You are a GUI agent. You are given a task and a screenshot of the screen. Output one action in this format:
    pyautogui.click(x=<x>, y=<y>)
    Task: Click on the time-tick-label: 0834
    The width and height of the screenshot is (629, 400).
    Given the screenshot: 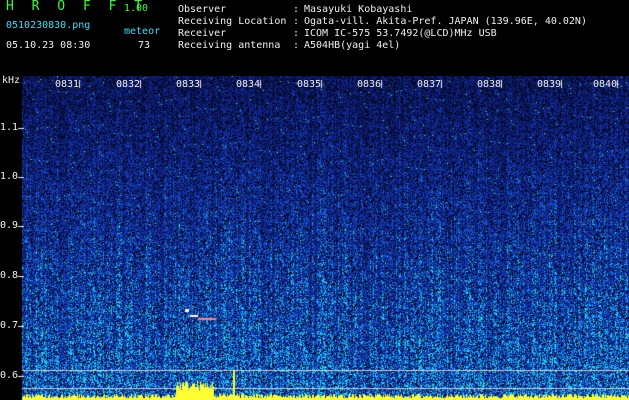 What is the action you would take?
    pyautogui.click(x=248, y=84)
    